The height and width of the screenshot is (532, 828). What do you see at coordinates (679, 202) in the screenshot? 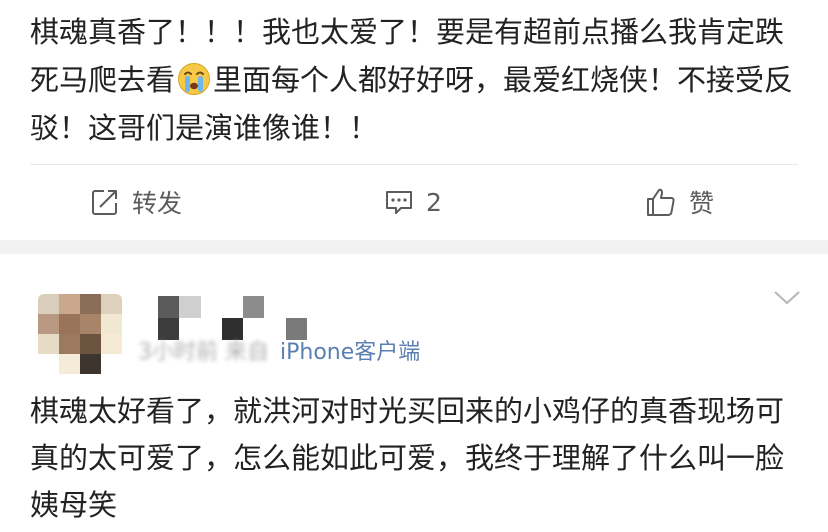
I see `like-button: 赞` at bounding box center [679, 202].